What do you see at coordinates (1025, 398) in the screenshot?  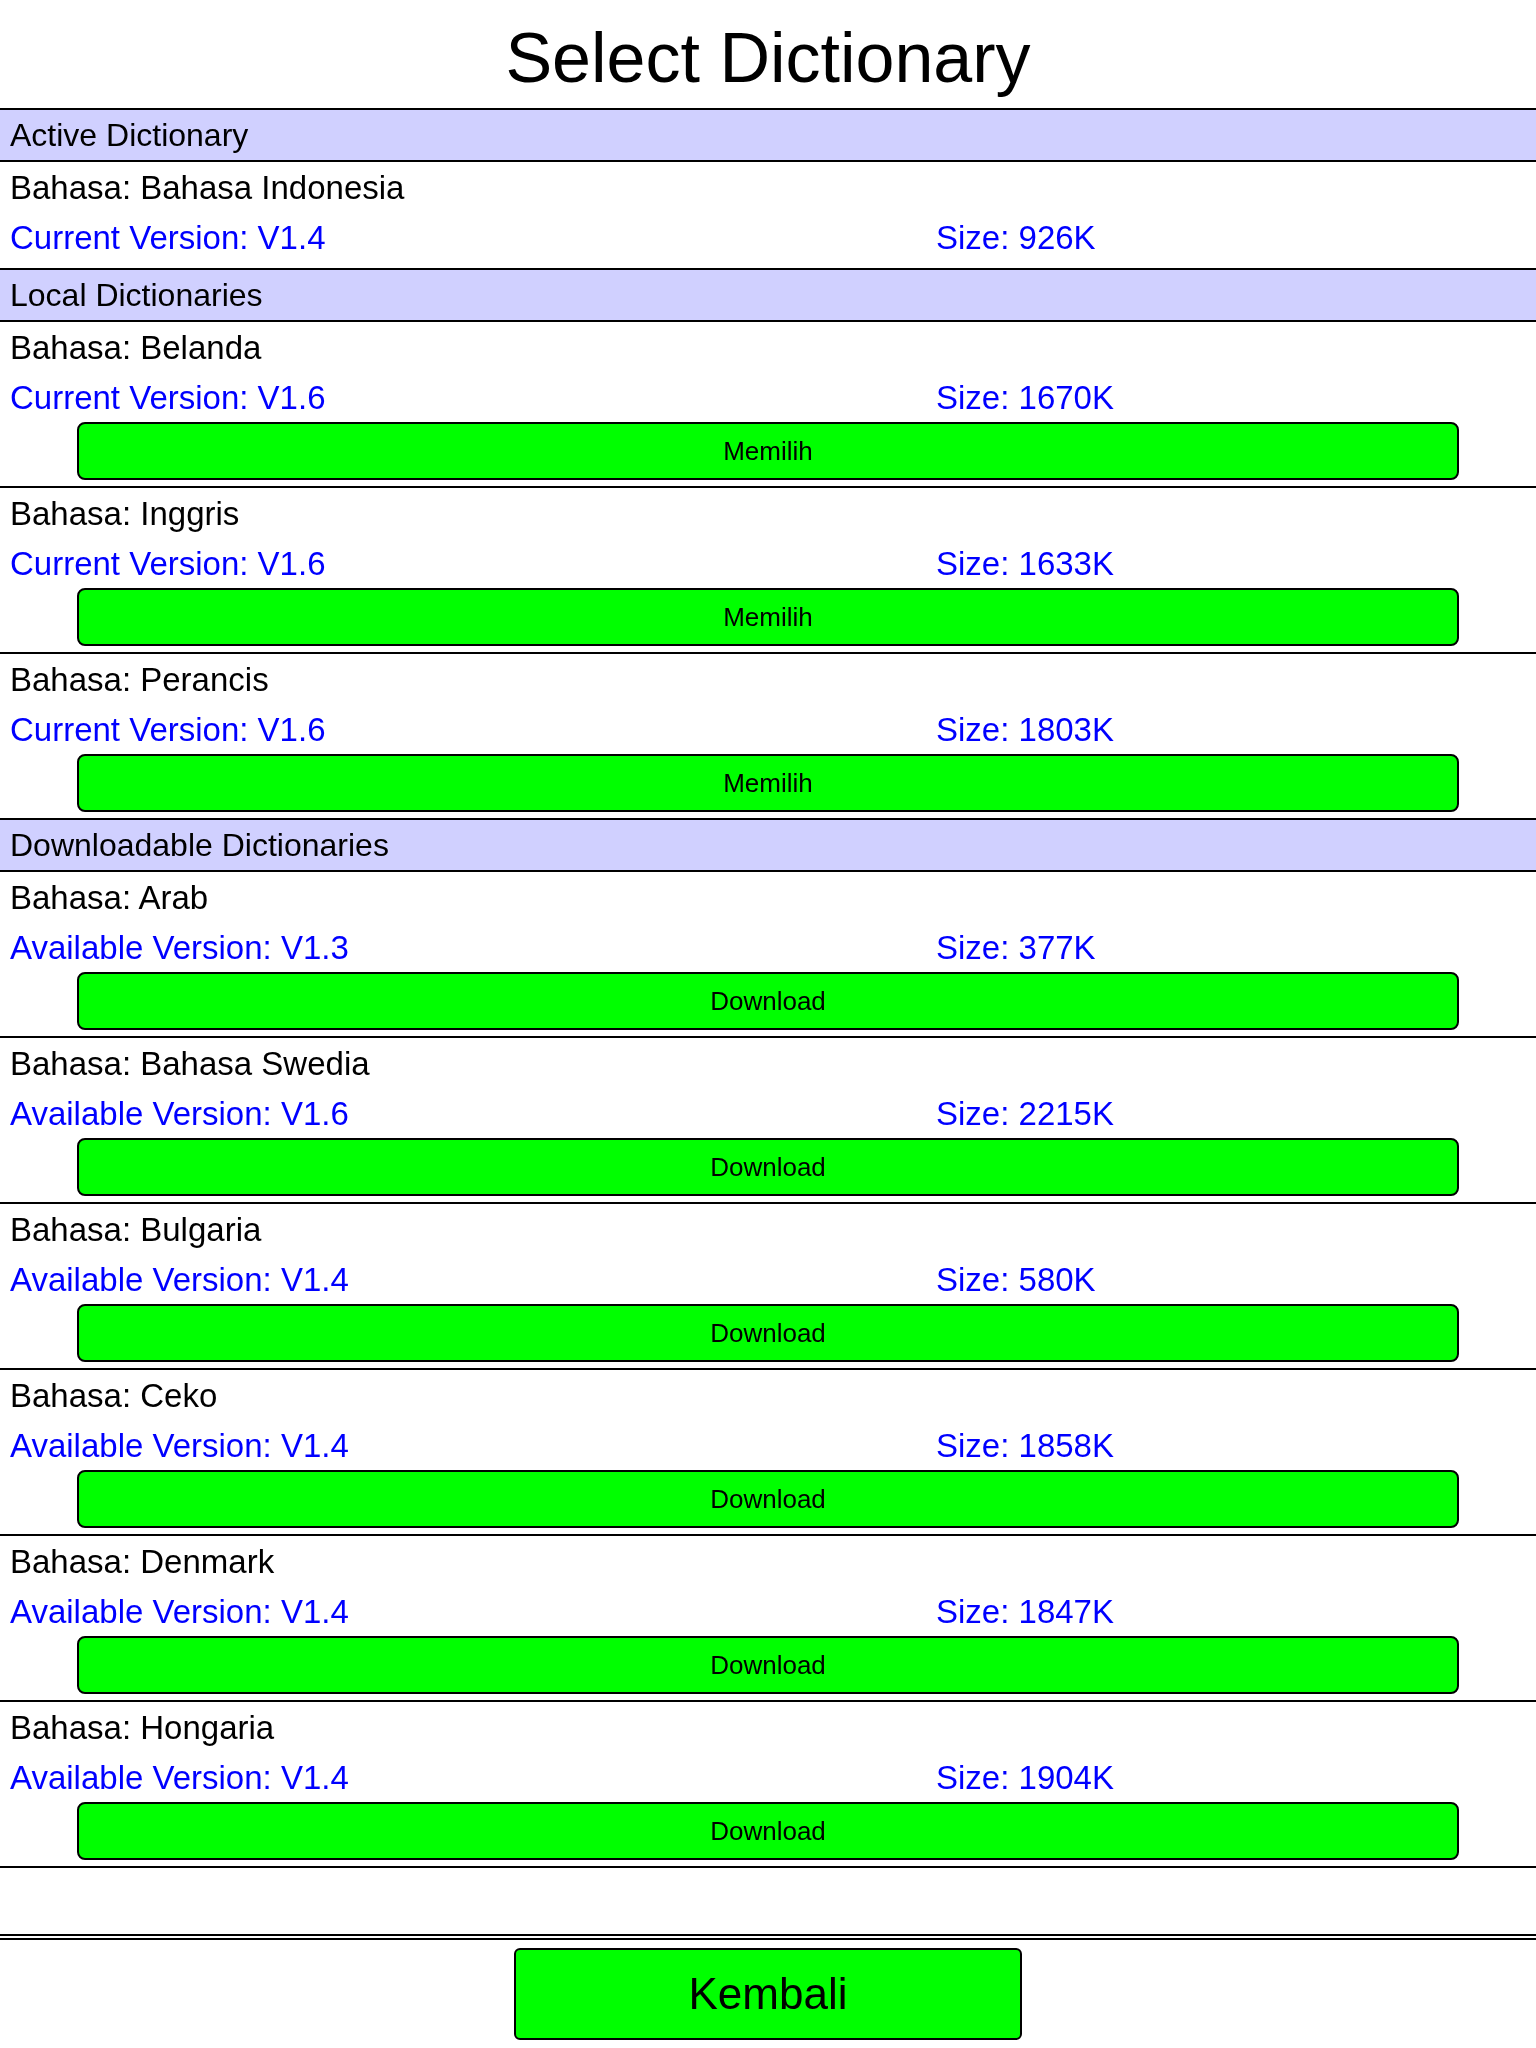 I see `size-label: Size: 1670K` at bounding box center [1025, 398].